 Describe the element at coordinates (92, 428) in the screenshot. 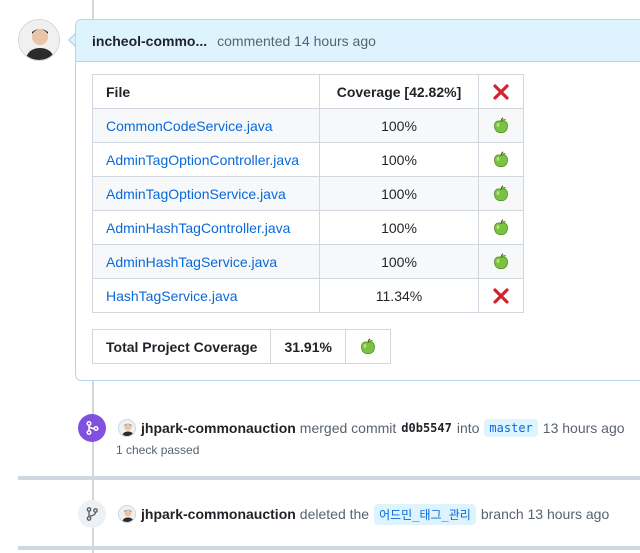

I see `git-merge-icon` at that location.